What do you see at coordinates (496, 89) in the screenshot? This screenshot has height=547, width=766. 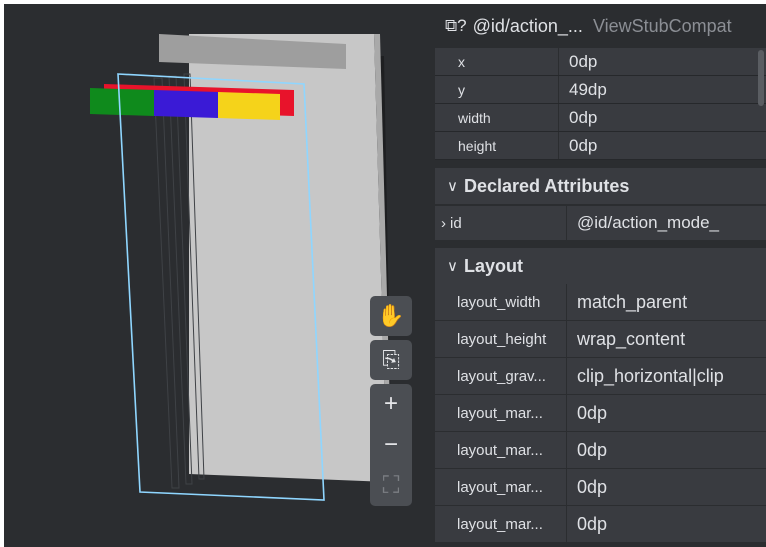 I see `attribute-key: y` at bounding box center [496, 89].